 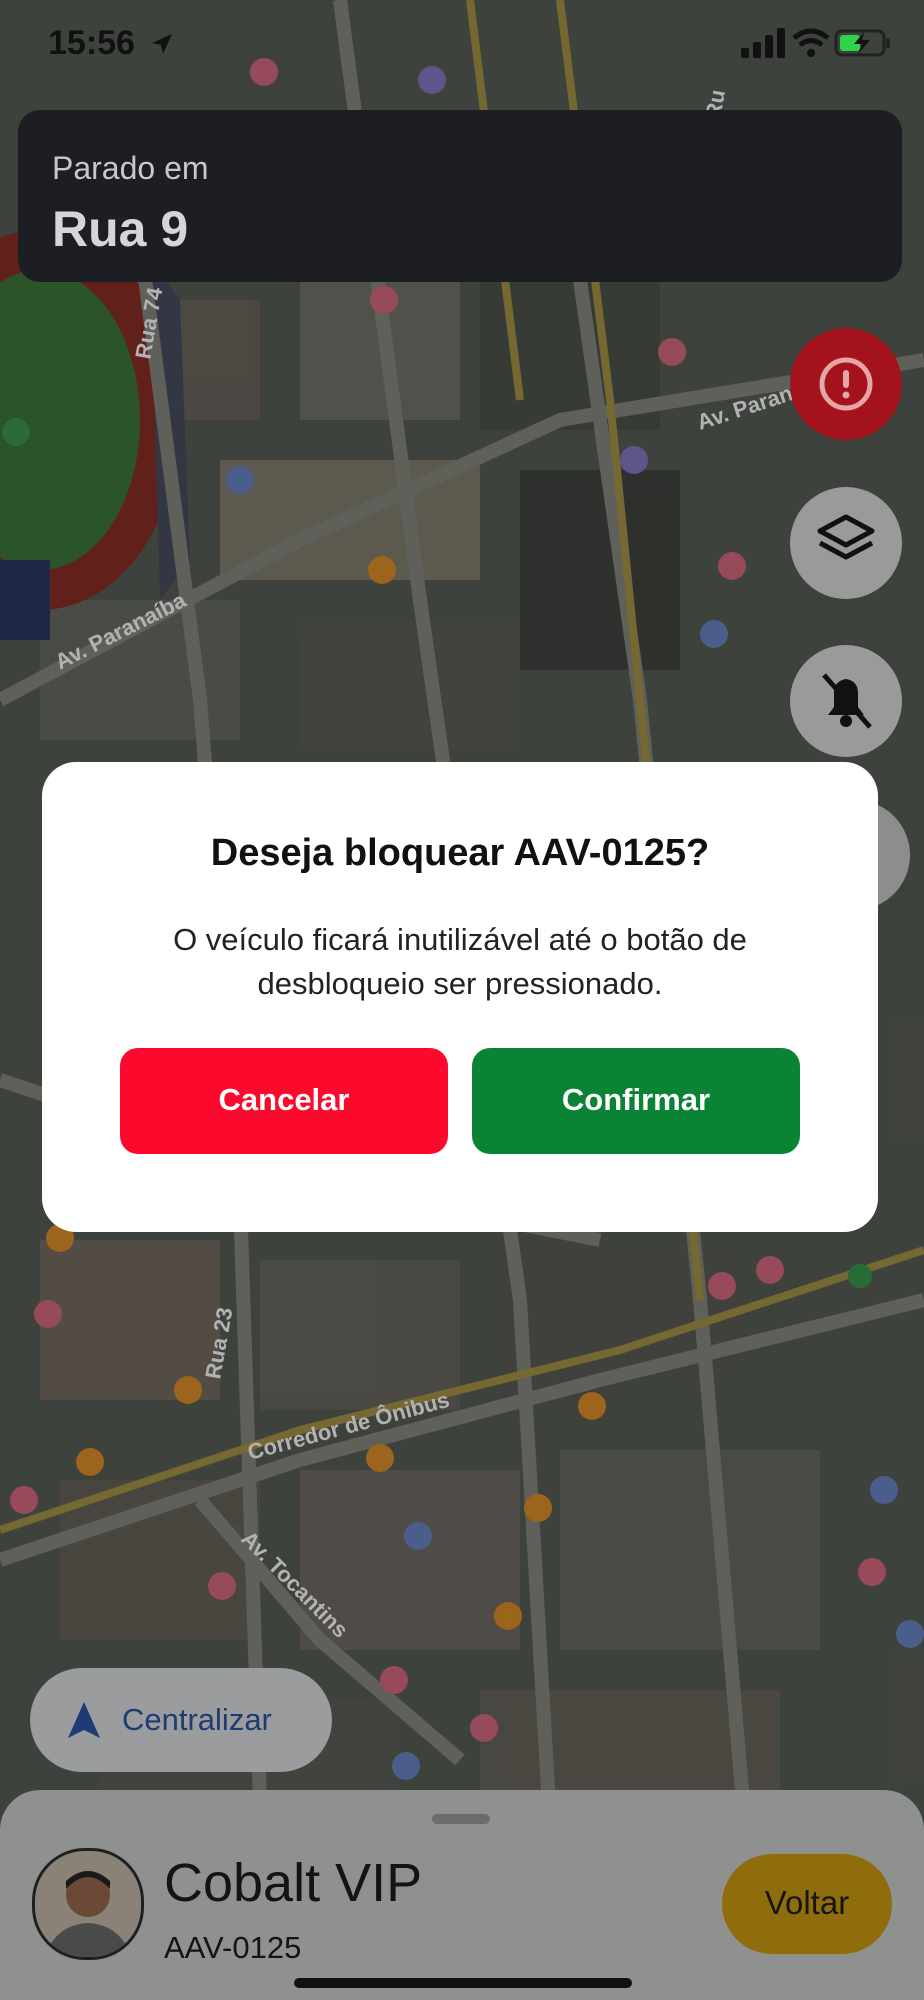 I want to click on vehicle-plate: AAV-0125, so click(x=233, y=1947).